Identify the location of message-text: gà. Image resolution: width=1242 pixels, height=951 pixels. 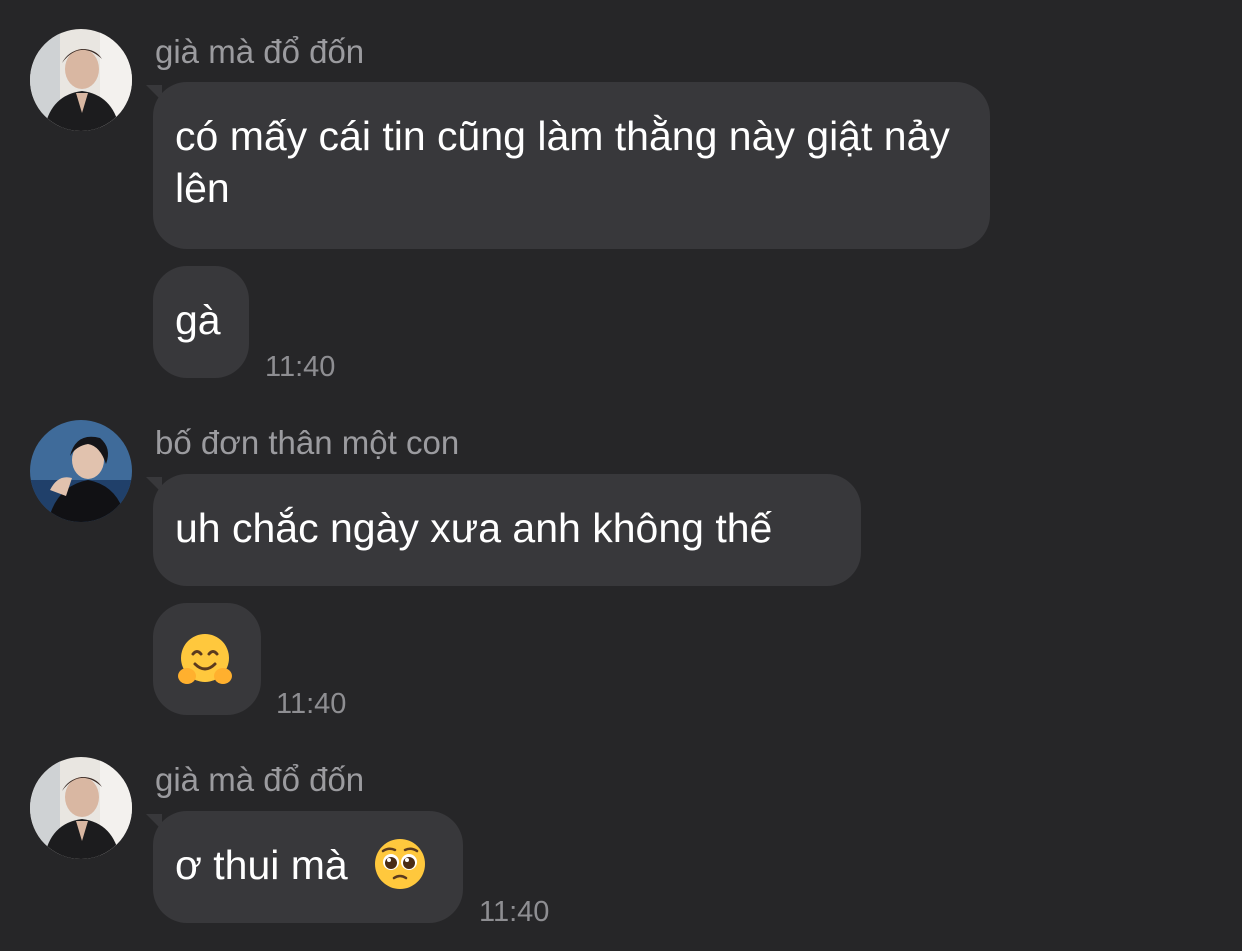
(198, 320).